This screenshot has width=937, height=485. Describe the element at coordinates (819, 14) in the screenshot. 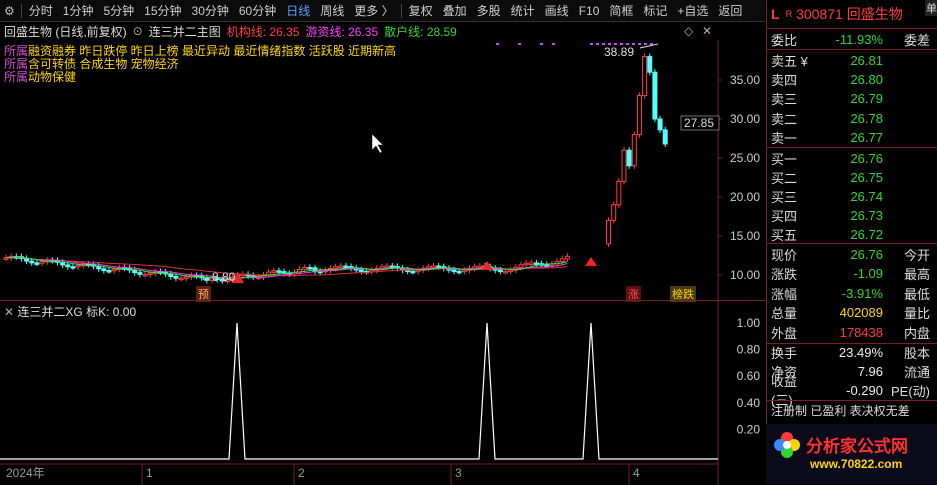

I see `stock-code: 300871` at that location.